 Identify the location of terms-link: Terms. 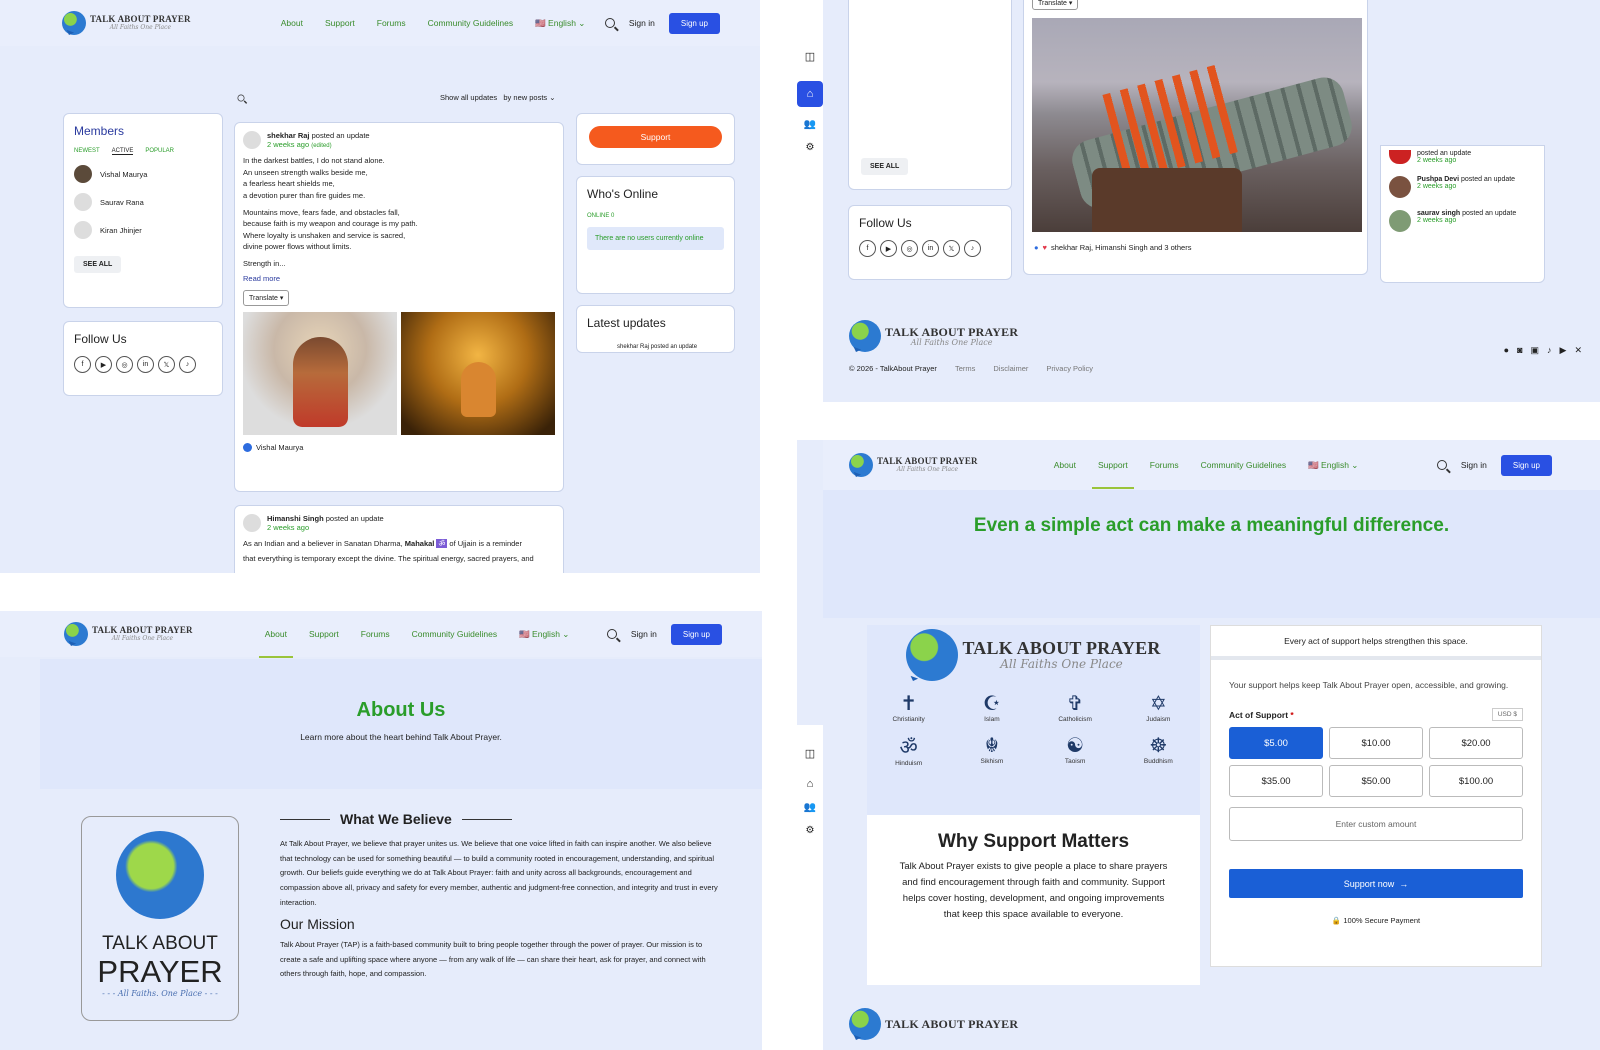
(965, 368).